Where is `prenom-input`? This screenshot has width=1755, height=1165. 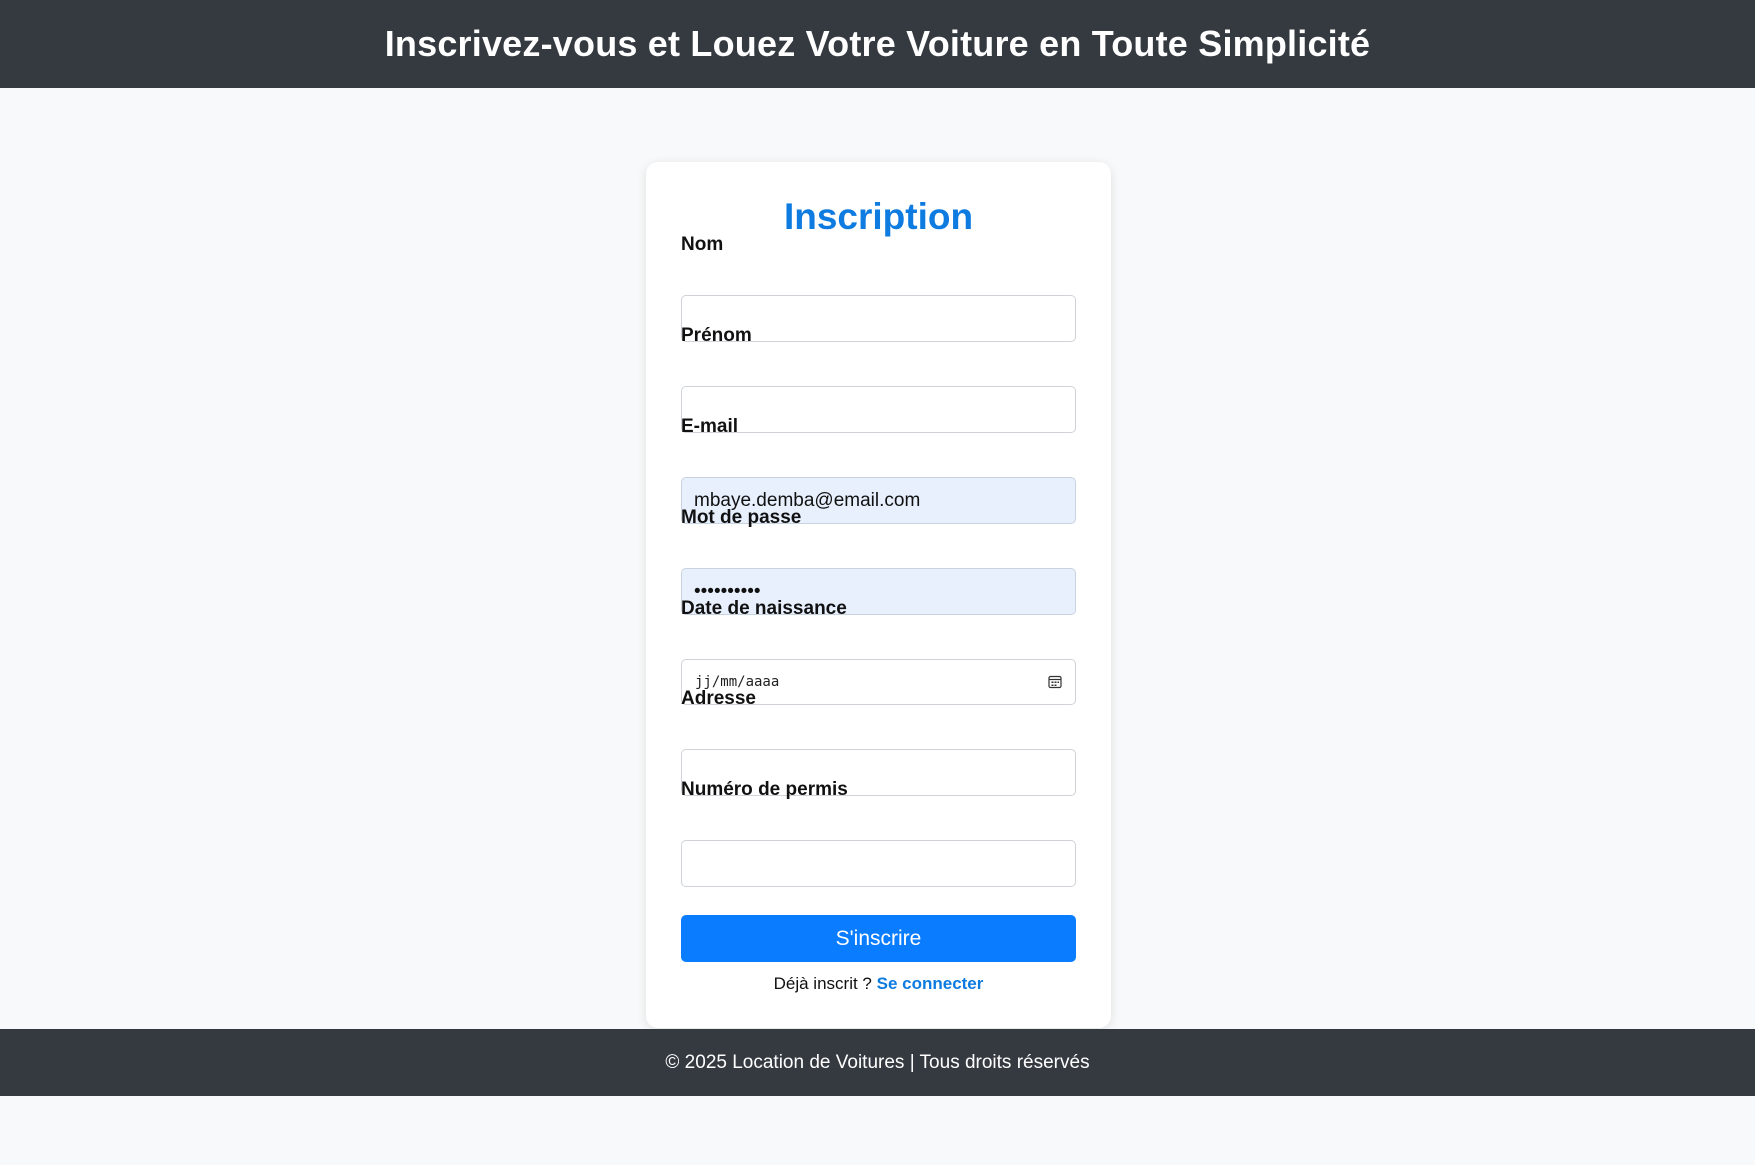 prenom-input is located at coordinates (878, 409).